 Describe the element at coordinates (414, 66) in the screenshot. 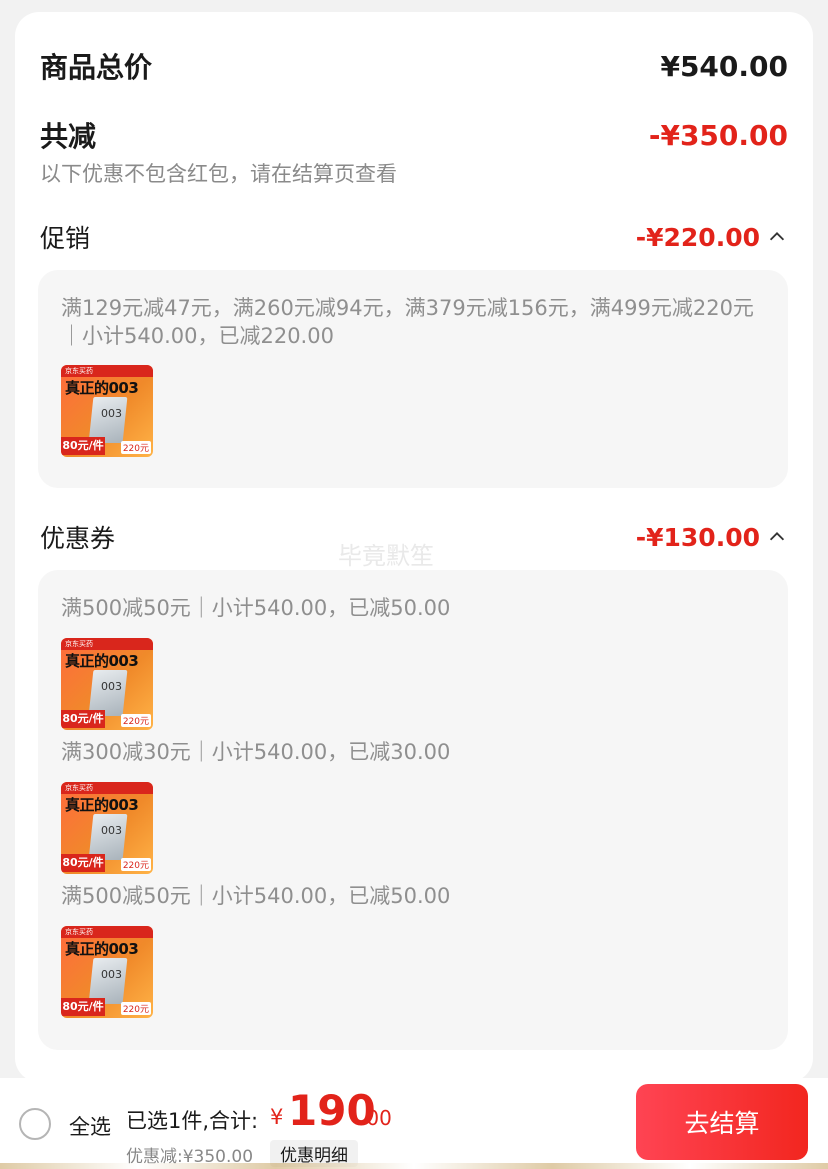

I see `total-row: 商品总价 ¥540.00` at that location.